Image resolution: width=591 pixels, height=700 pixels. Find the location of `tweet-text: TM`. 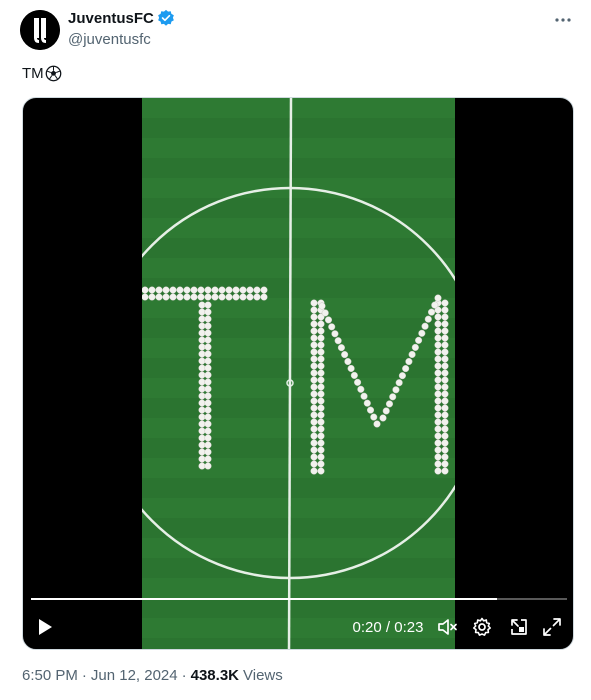

tweet-text: TM is located at coordinates (42, 73).